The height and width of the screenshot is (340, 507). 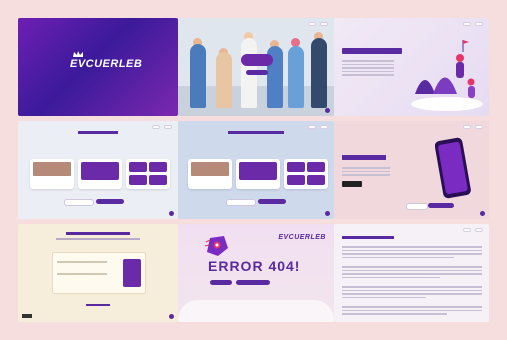 I want to click on tile-contact-form, so click(x=98, y=273).